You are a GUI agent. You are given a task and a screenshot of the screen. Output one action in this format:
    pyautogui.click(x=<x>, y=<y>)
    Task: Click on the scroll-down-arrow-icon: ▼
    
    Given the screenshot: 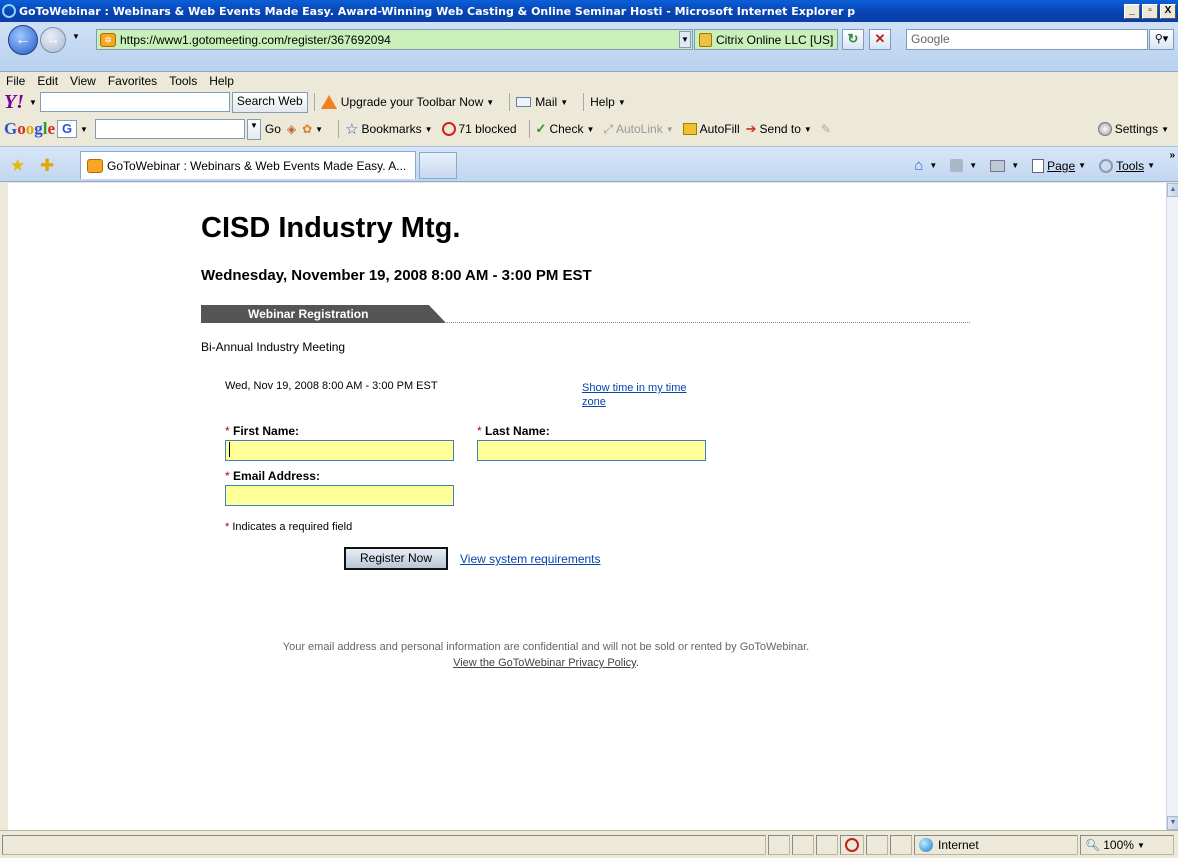 What is the action you would take?
    pyautogui.click(x=1172, y=823)
    